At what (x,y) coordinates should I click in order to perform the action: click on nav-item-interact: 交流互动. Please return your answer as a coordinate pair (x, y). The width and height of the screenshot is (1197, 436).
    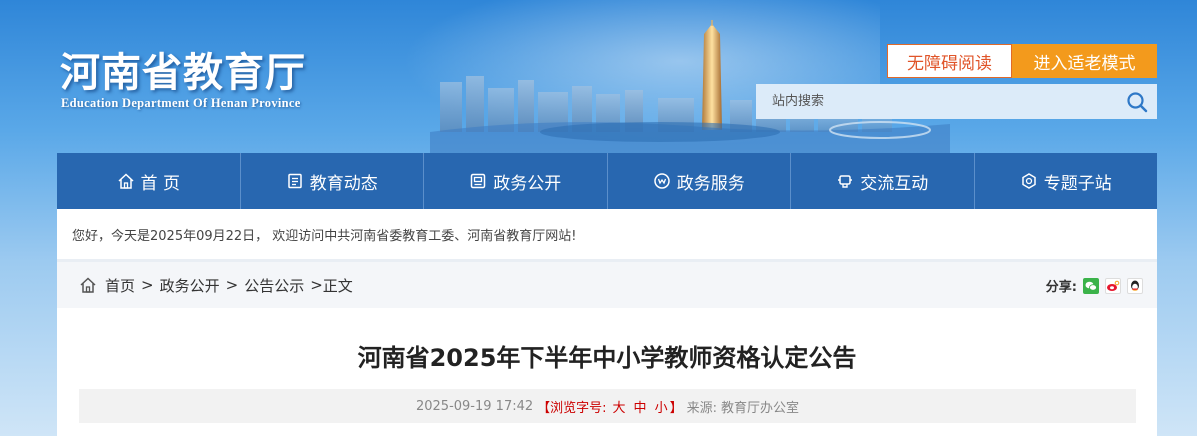
    Looking at the image, I should click on (883, 181).